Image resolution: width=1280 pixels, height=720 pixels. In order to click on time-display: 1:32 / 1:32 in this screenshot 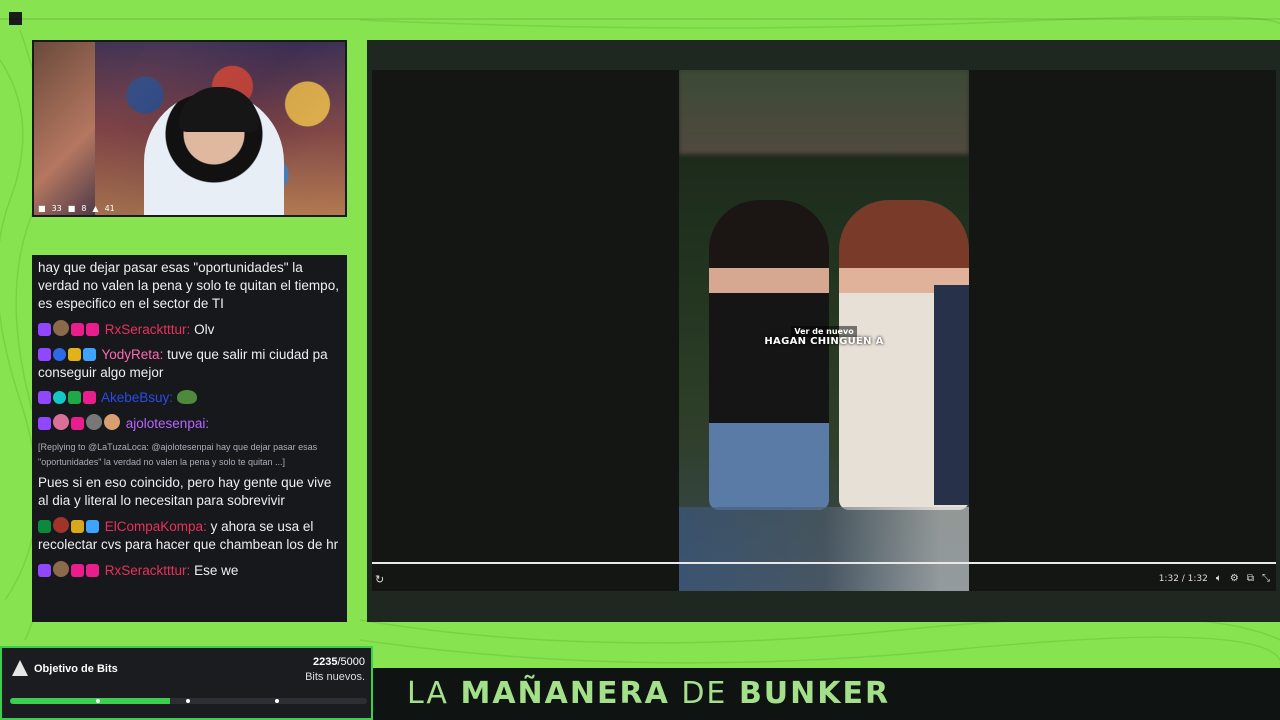, I will do `click(1183, 578)`.